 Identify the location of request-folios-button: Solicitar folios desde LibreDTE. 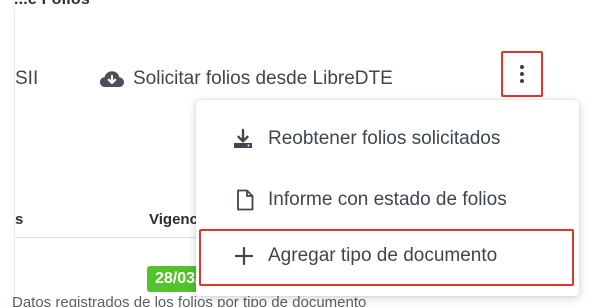
(246, 79).